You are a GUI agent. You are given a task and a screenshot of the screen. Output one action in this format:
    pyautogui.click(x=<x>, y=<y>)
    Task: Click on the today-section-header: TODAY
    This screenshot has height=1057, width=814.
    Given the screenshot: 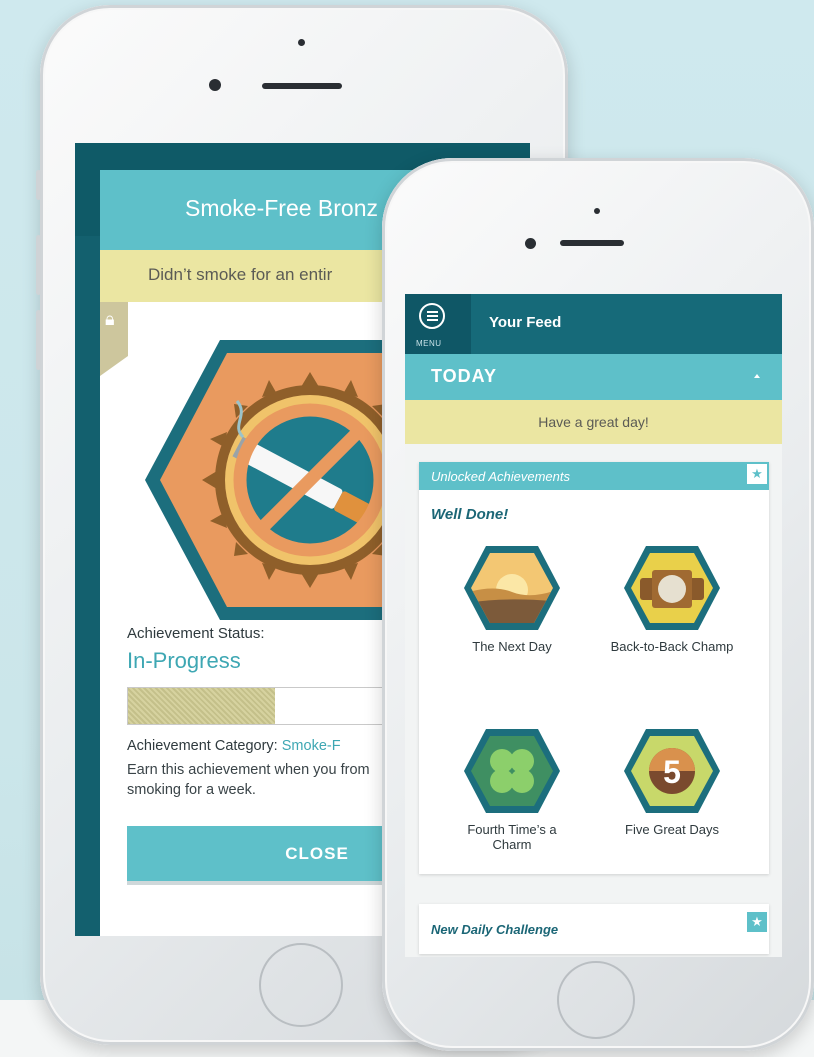 What is the action you would take?
    pyautogui.click(x=593, y=377)
    